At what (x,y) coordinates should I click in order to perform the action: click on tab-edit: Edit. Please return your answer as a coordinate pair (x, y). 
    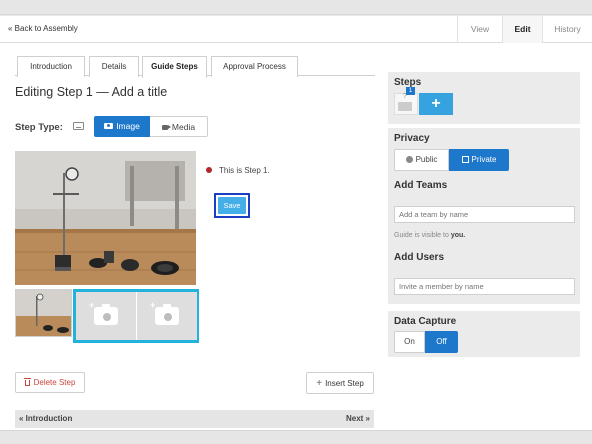
    Looking at the image, I should click on (522, 29).